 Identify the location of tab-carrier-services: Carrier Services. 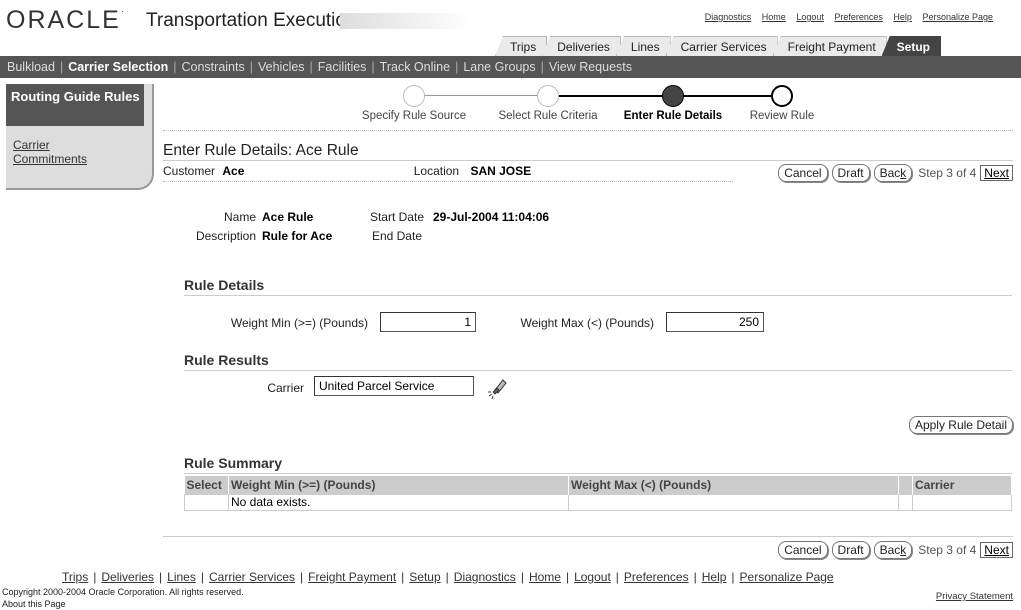
(721, 46).